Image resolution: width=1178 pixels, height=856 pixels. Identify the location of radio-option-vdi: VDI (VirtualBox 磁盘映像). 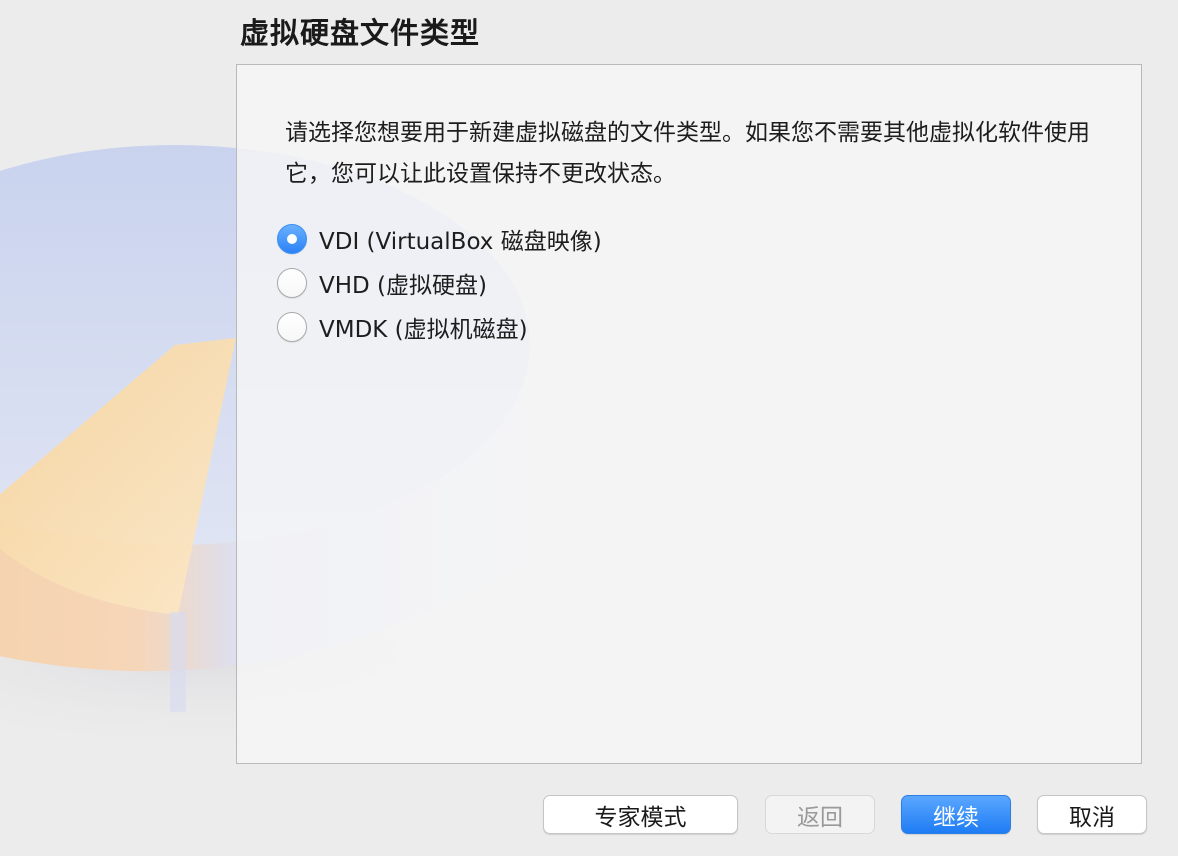
(439, 239).